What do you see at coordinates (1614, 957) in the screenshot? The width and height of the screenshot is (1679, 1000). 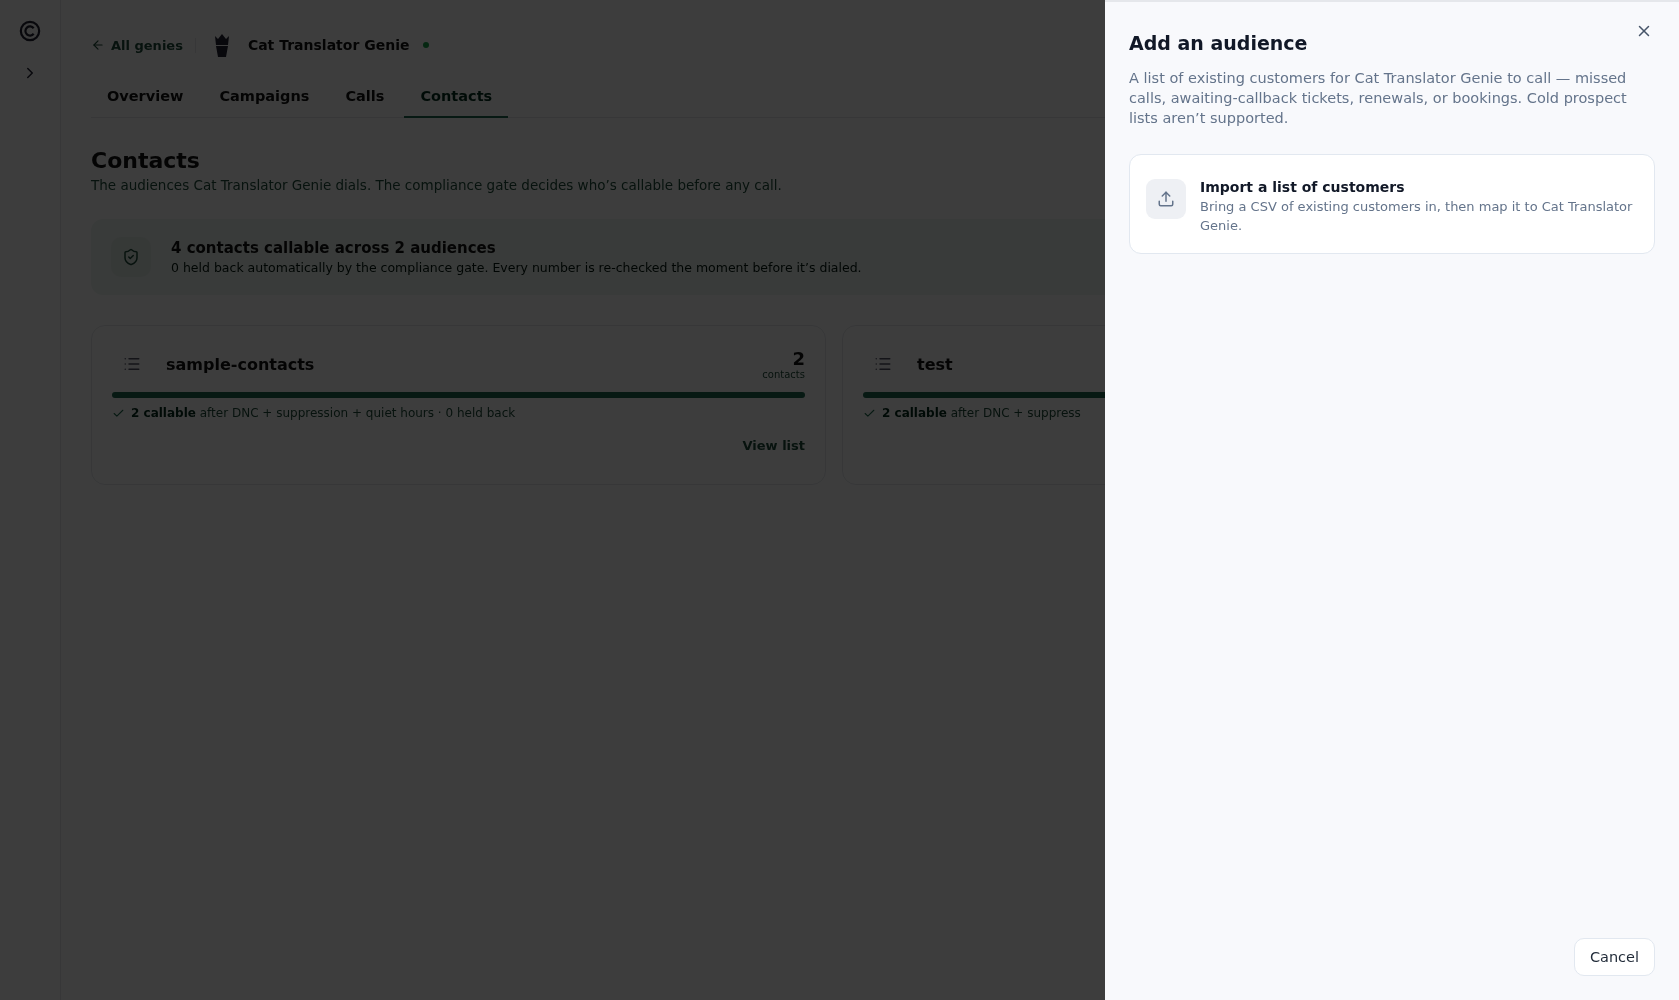 I see `cancel-button: Cancel` at bounding box center [1614, 957].